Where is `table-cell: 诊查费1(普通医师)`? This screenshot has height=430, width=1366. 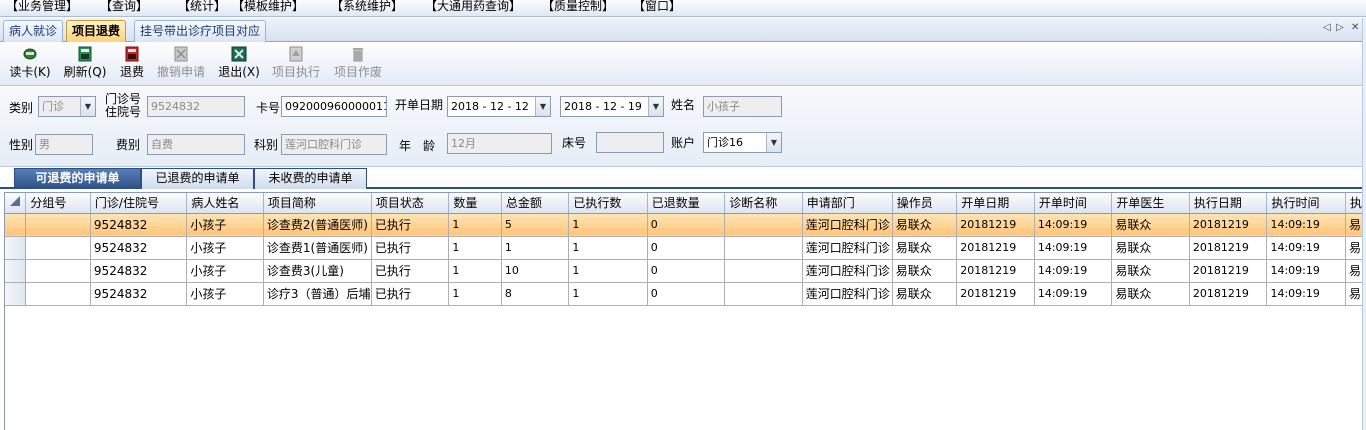
table-cell: 诊查费1(普通医师) is located at coordinates (317, 248).